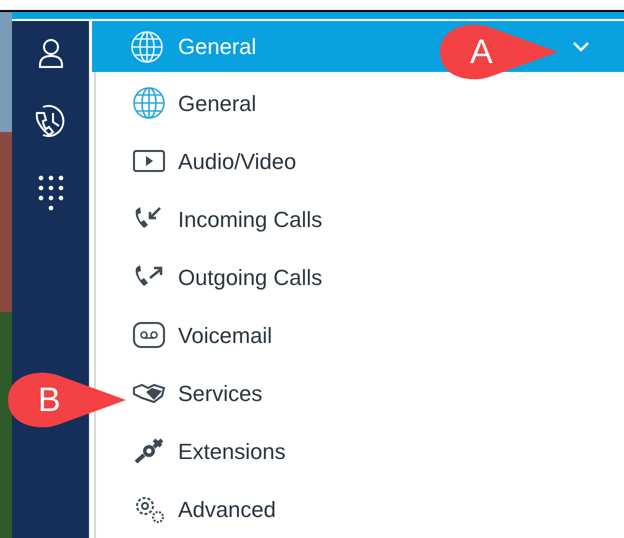 This screenshot has height=538, width=624. What do you see at coordinates (360, 451) in the screenshot?
I see `menu-item: Extensions` at bounding box center [360, 451].